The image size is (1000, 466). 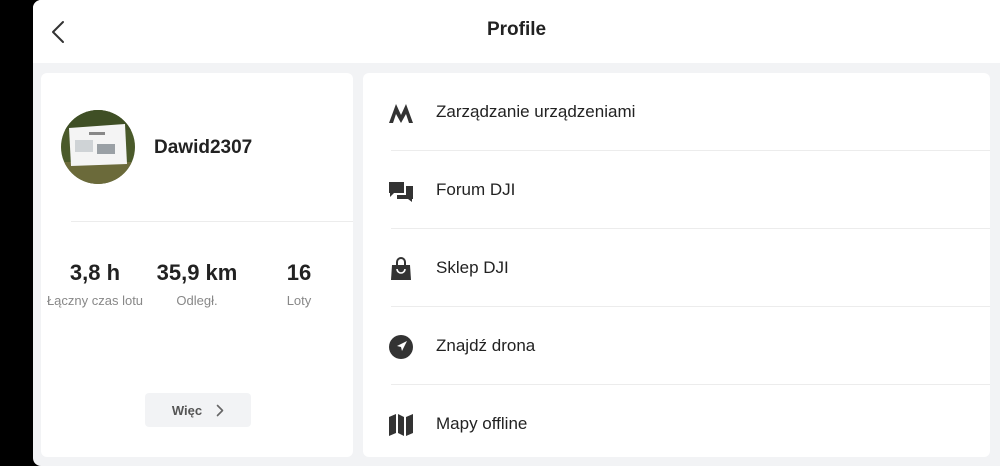 What do you see at coordinates (486, 345) in the screenshot?
I see `menu-item-label: Znajdź drona` at bounding box center [486, 345].